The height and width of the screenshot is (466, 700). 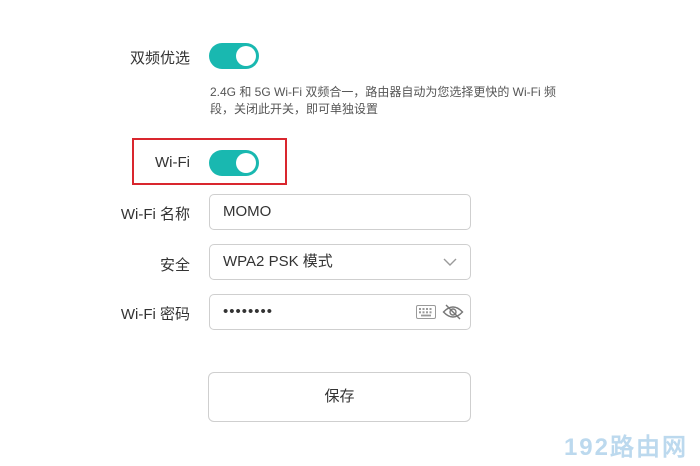 I want to click on security-selected-value: WPA2 PSK 模式, so click(x=278, y=261).